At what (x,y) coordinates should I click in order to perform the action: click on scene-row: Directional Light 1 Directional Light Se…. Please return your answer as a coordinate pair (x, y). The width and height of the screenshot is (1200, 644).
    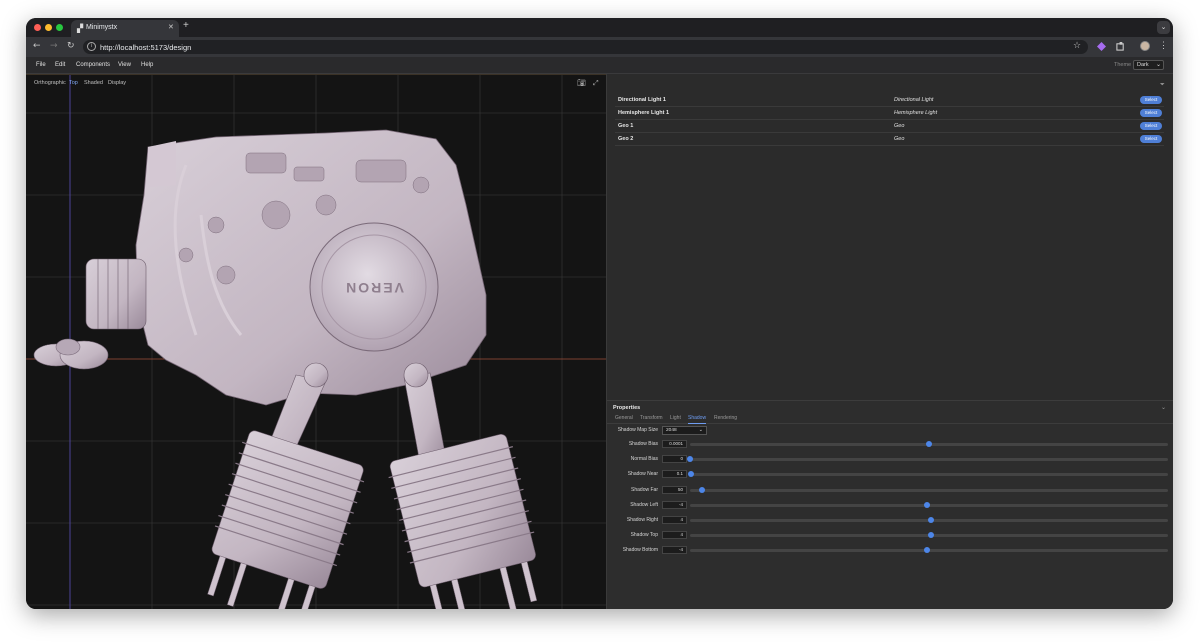
    Looking at the image, I should click on (889, 100).